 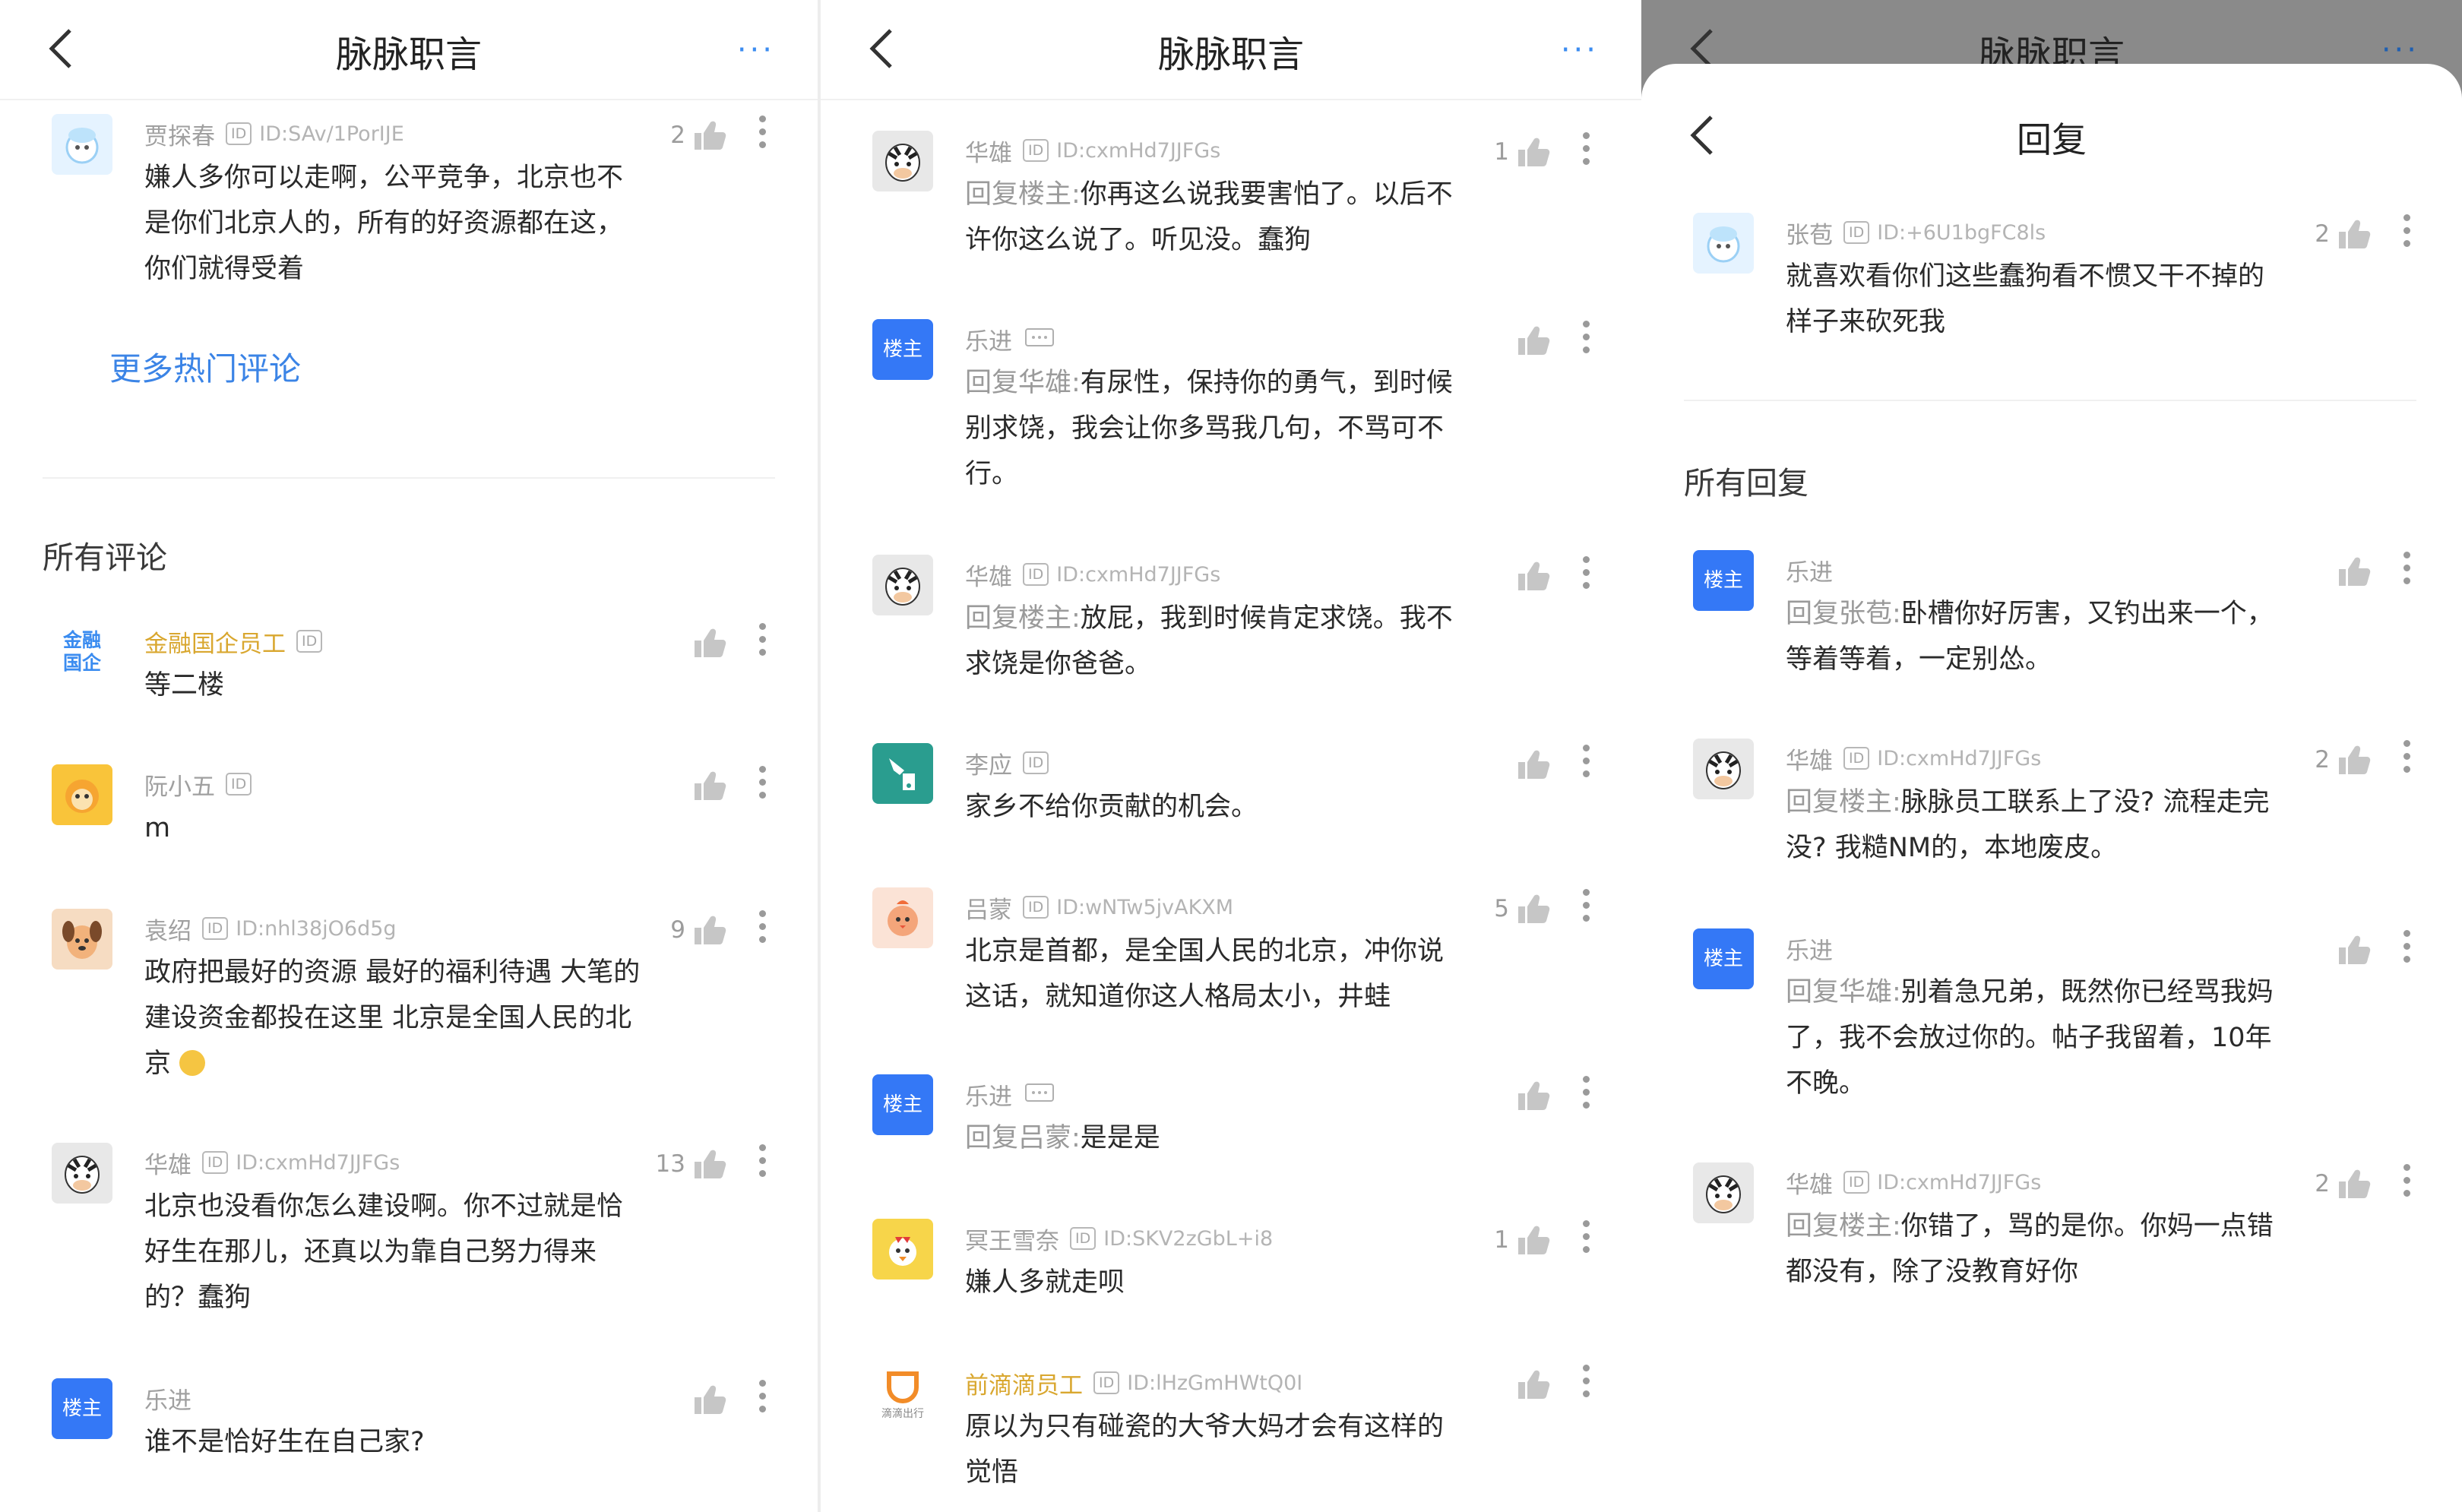 I want to click on author-name: 李应, so click(x=988, y=763).